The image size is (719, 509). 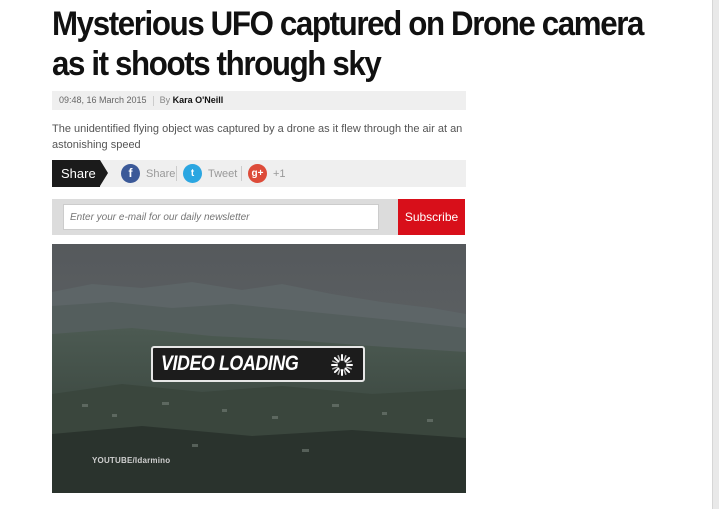 I want to click on loading-spinner-icon, so click(x=342, y=365).